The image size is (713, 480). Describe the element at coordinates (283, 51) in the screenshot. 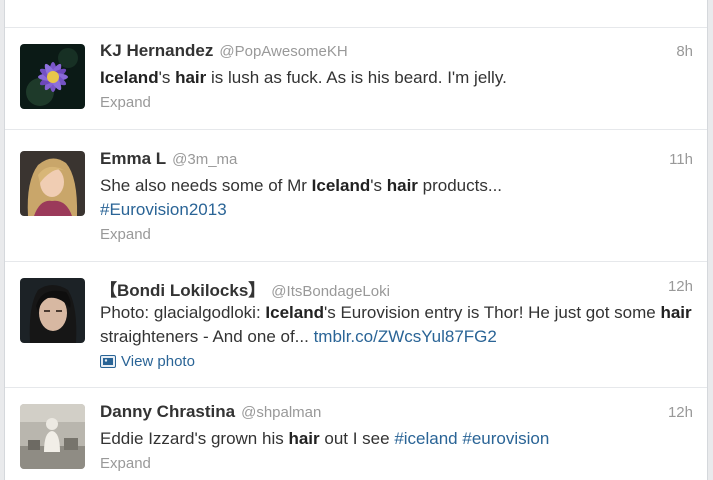

I see `tweet-username: @PopAwesomeKH` at that location.